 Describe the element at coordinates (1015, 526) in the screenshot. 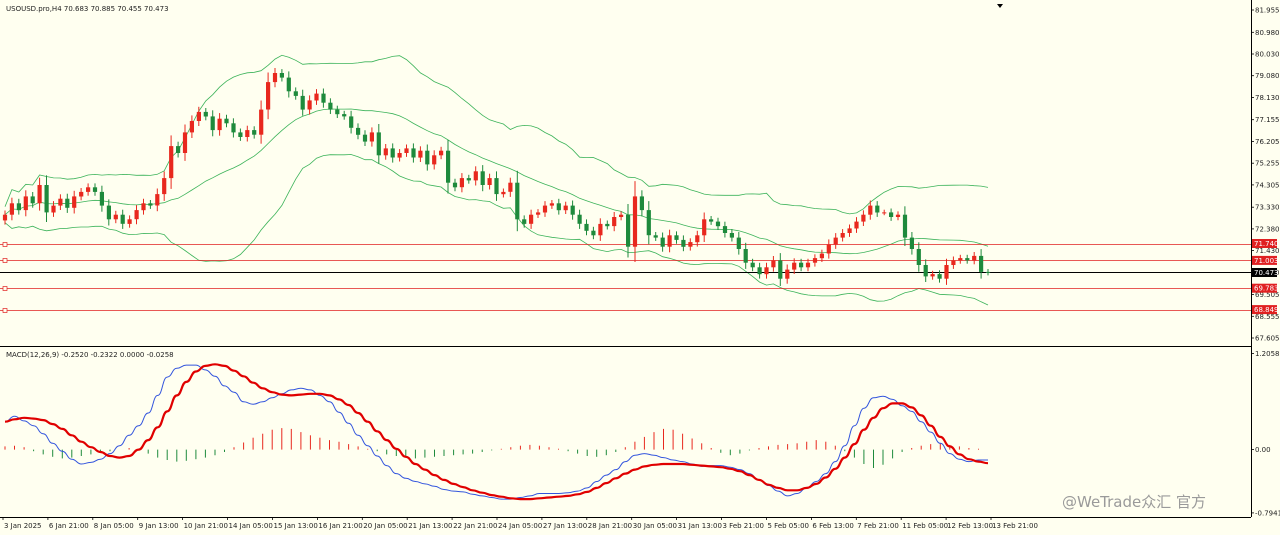

I see `time-tick-label: 13 Feb 21:00` at that location.